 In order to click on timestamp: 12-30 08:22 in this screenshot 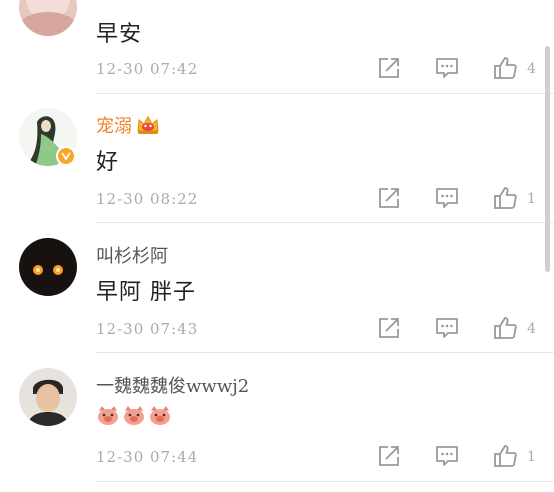, I will do `click(147, 199)`.